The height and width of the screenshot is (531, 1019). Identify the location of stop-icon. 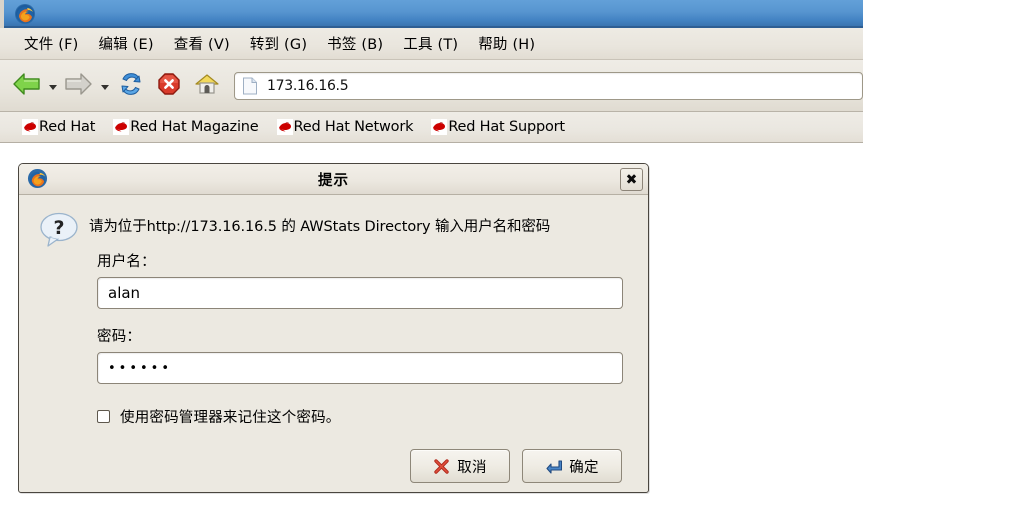
(169, 86).